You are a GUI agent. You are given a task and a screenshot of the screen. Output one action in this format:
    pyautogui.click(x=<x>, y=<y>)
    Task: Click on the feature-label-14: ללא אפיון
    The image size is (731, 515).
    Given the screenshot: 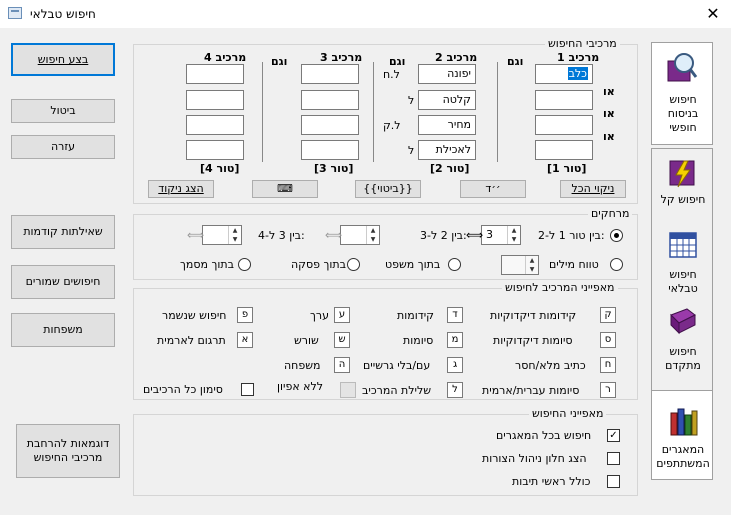 What is the action you would take?
    pyautogui.click(x=300, y=386)
    